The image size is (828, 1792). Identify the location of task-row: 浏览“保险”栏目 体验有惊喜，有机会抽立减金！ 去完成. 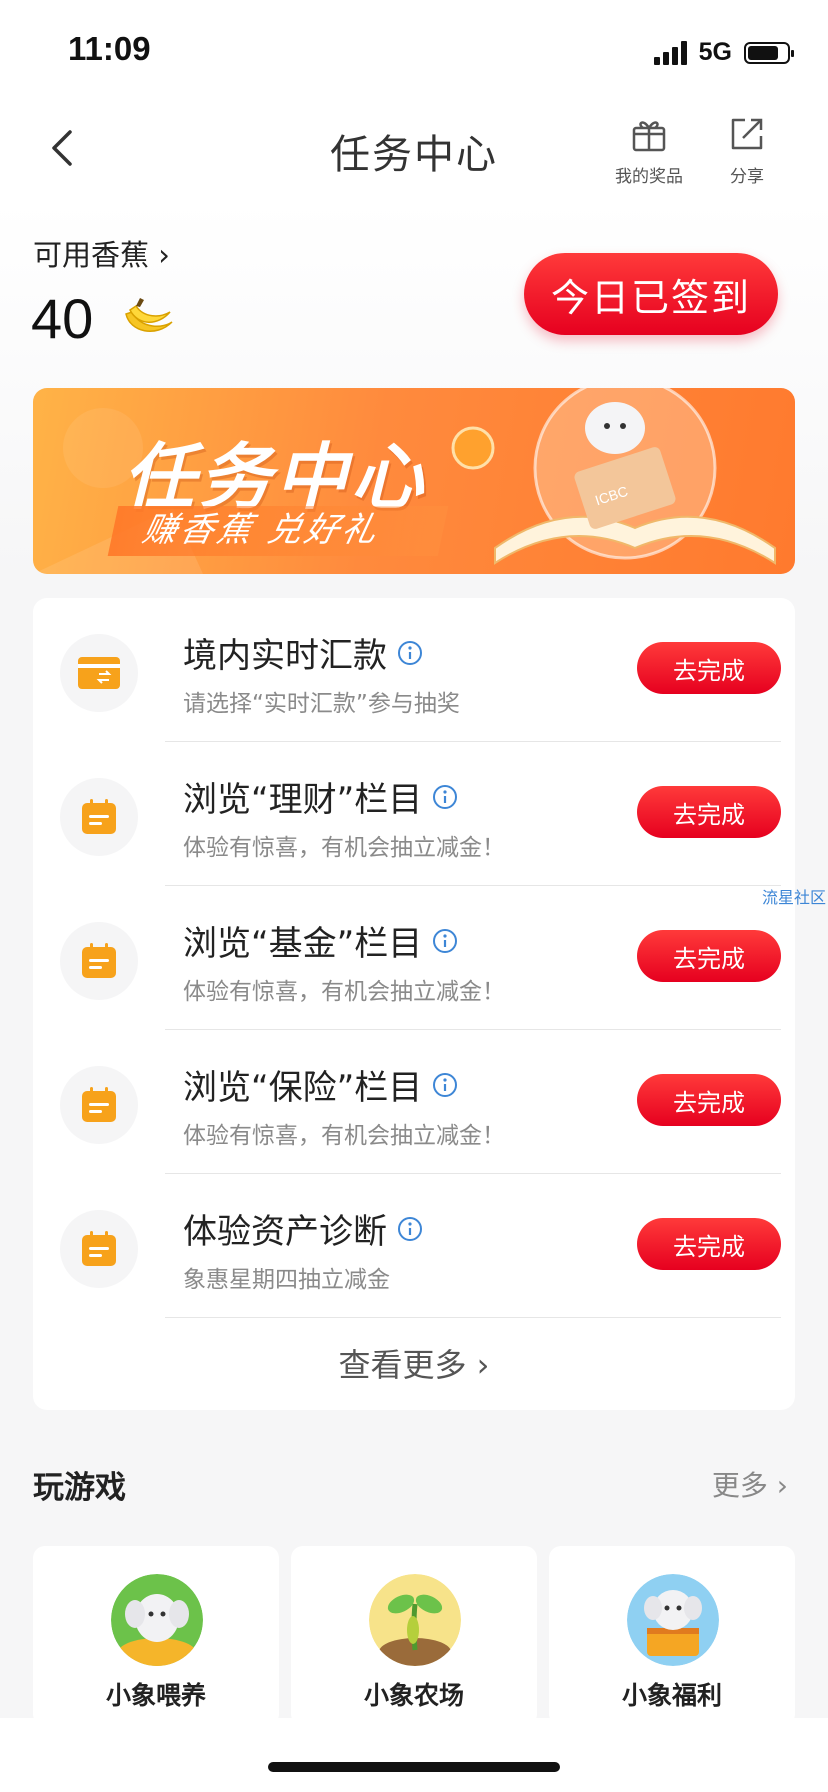
(414, 1102).